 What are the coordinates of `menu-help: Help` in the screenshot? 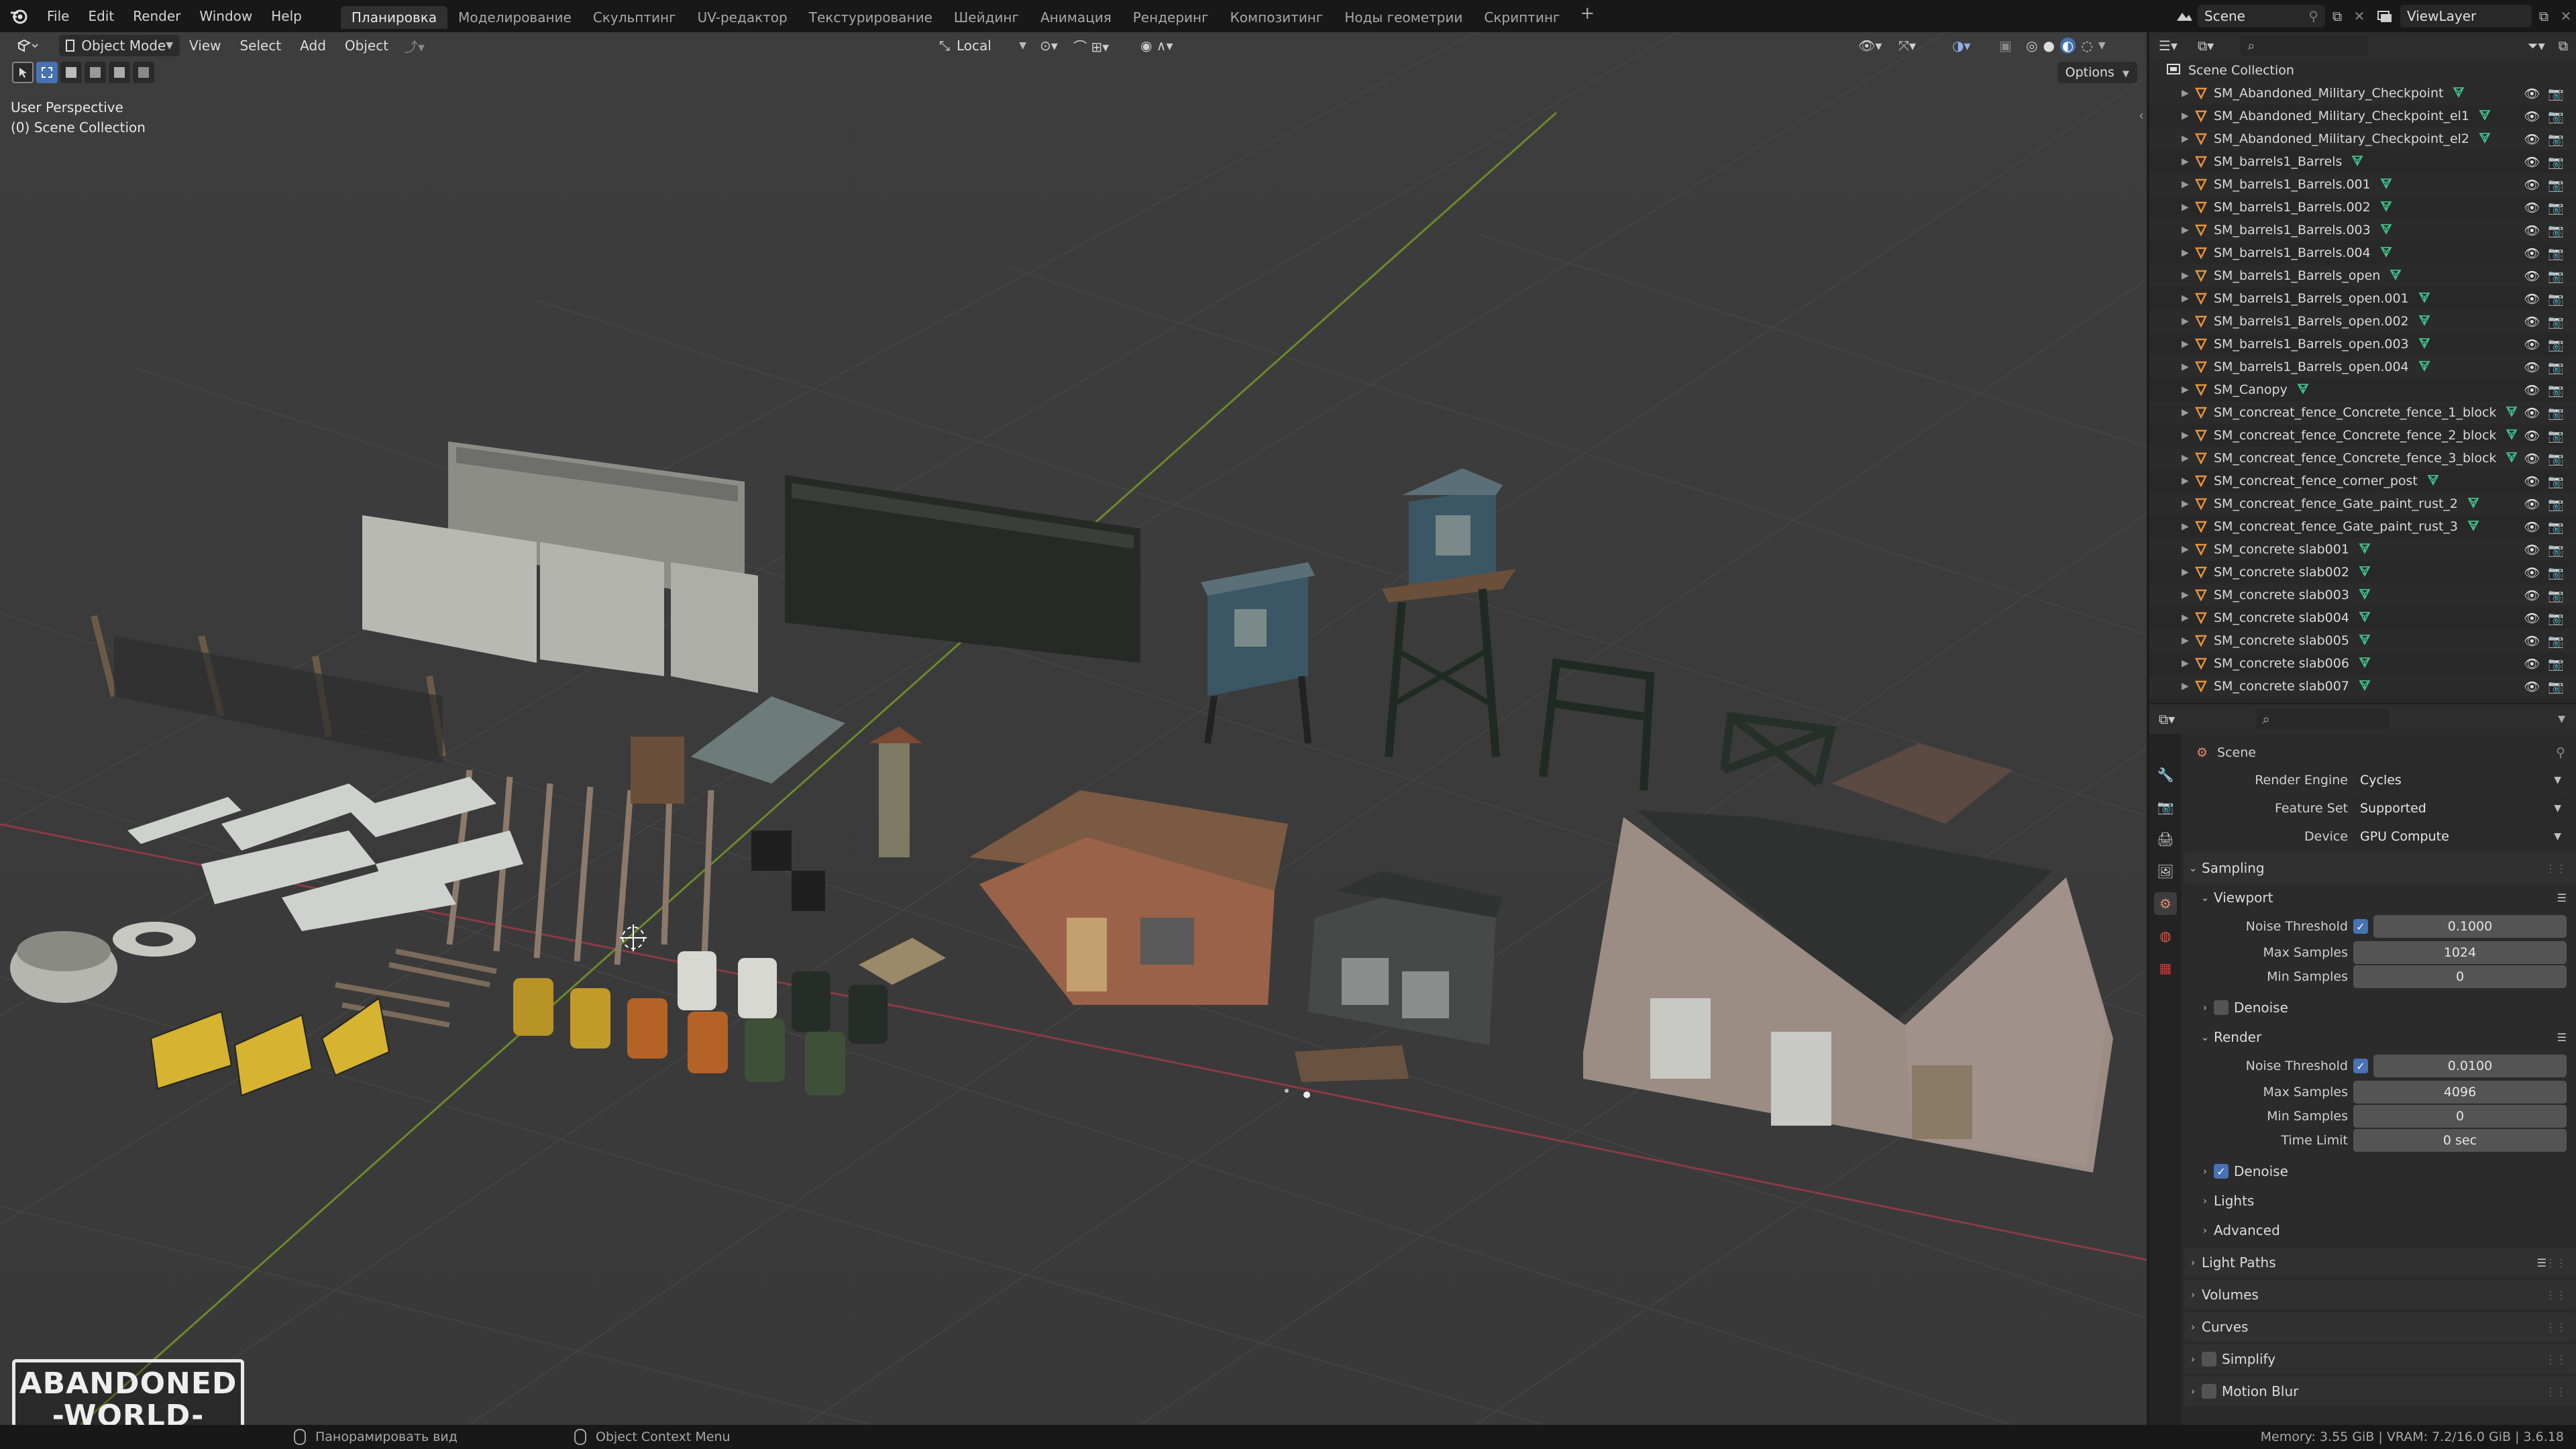 It's located at (286, 16).